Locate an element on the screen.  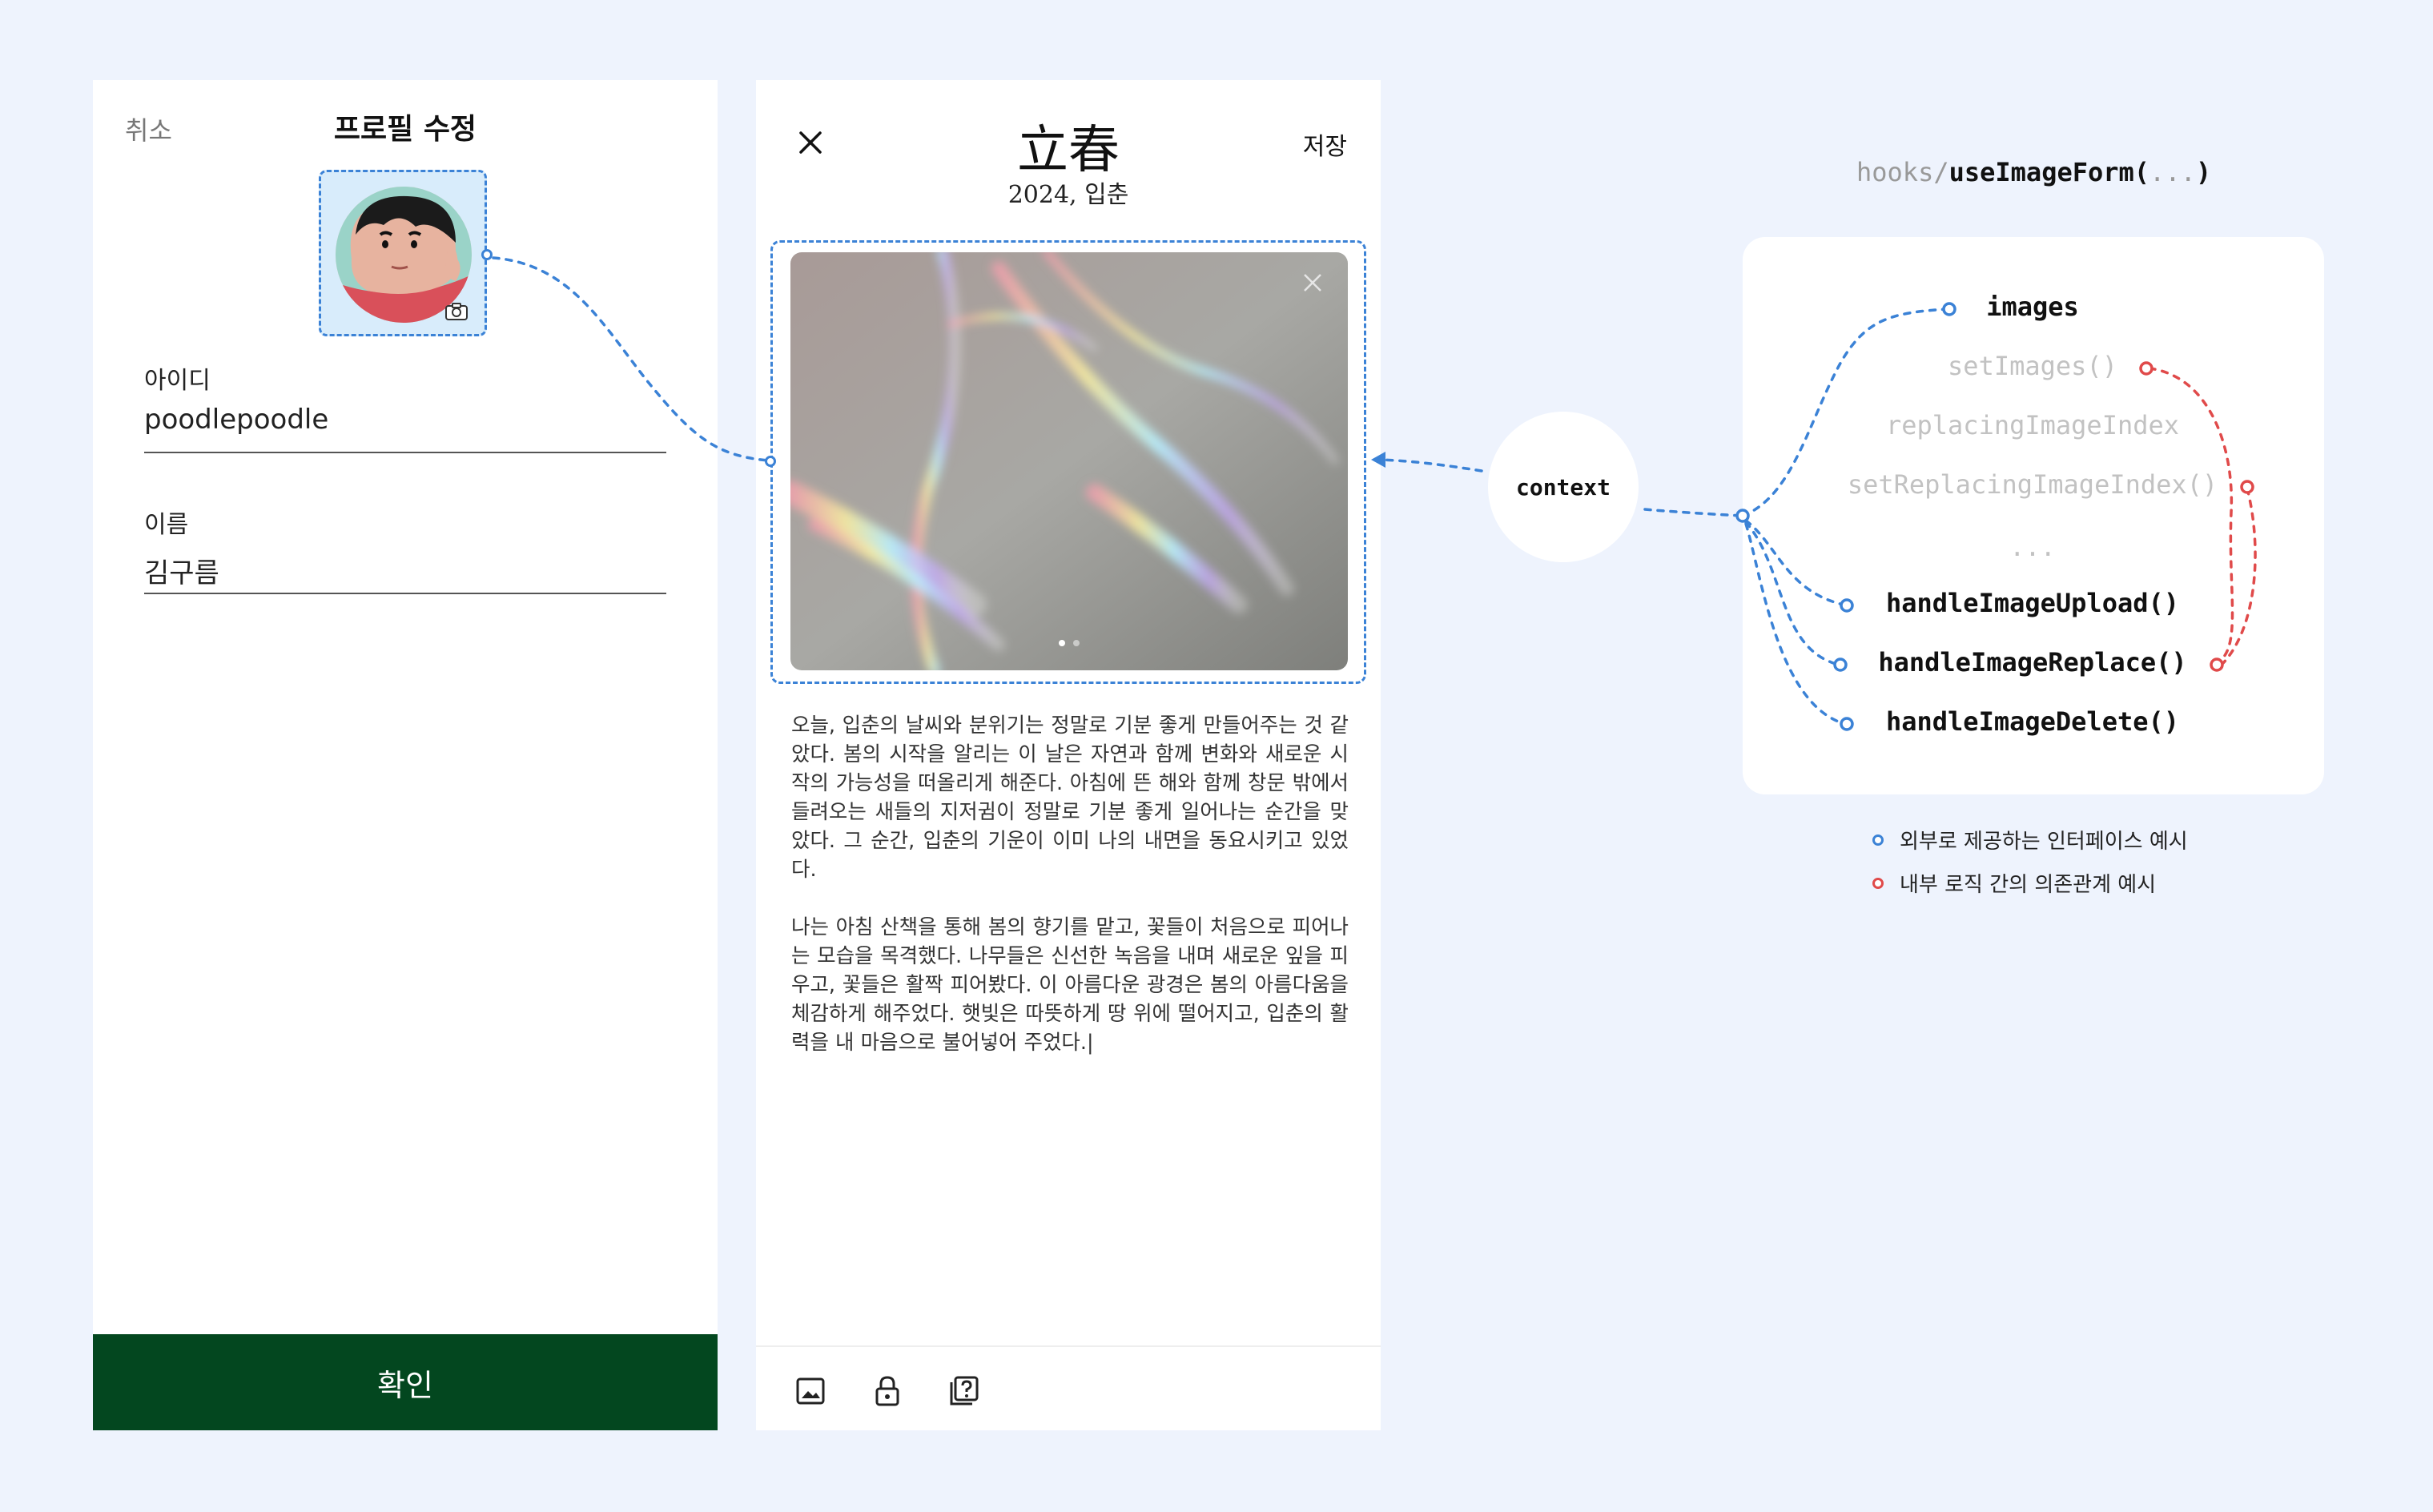
context-to-hook-connector is located at coordinates (1693, 512).